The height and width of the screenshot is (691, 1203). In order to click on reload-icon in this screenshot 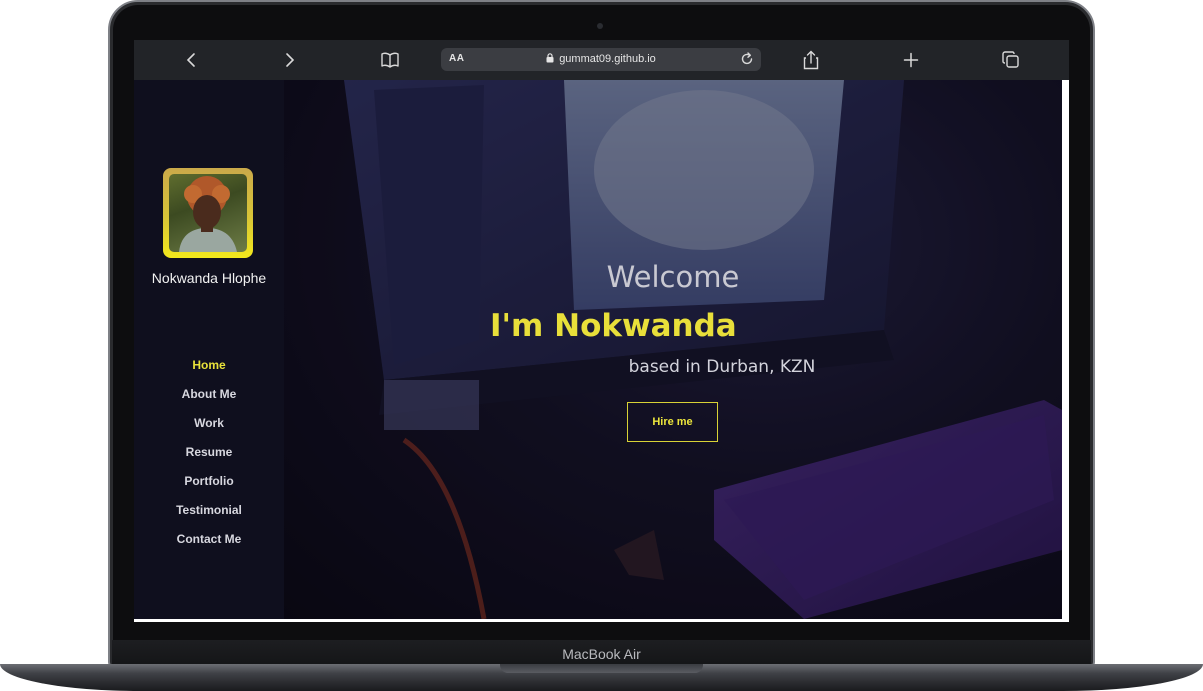, I will do `click(747, 61)`.